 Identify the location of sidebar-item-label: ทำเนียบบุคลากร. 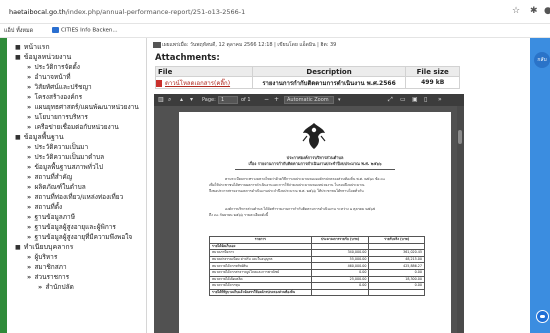
(48, 247).